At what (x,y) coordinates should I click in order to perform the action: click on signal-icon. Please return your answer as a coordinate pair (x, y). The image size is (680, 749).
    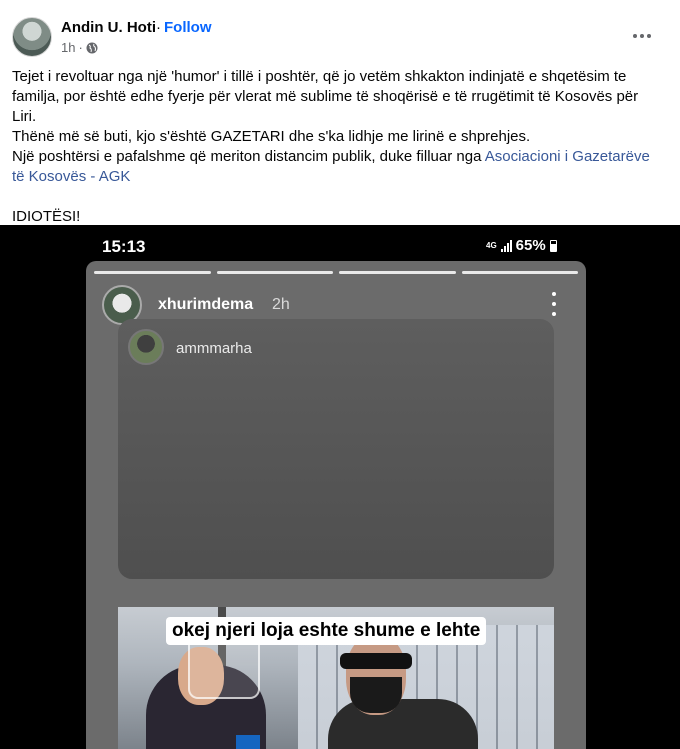
    Looking at the image, I should click on (506, 245).